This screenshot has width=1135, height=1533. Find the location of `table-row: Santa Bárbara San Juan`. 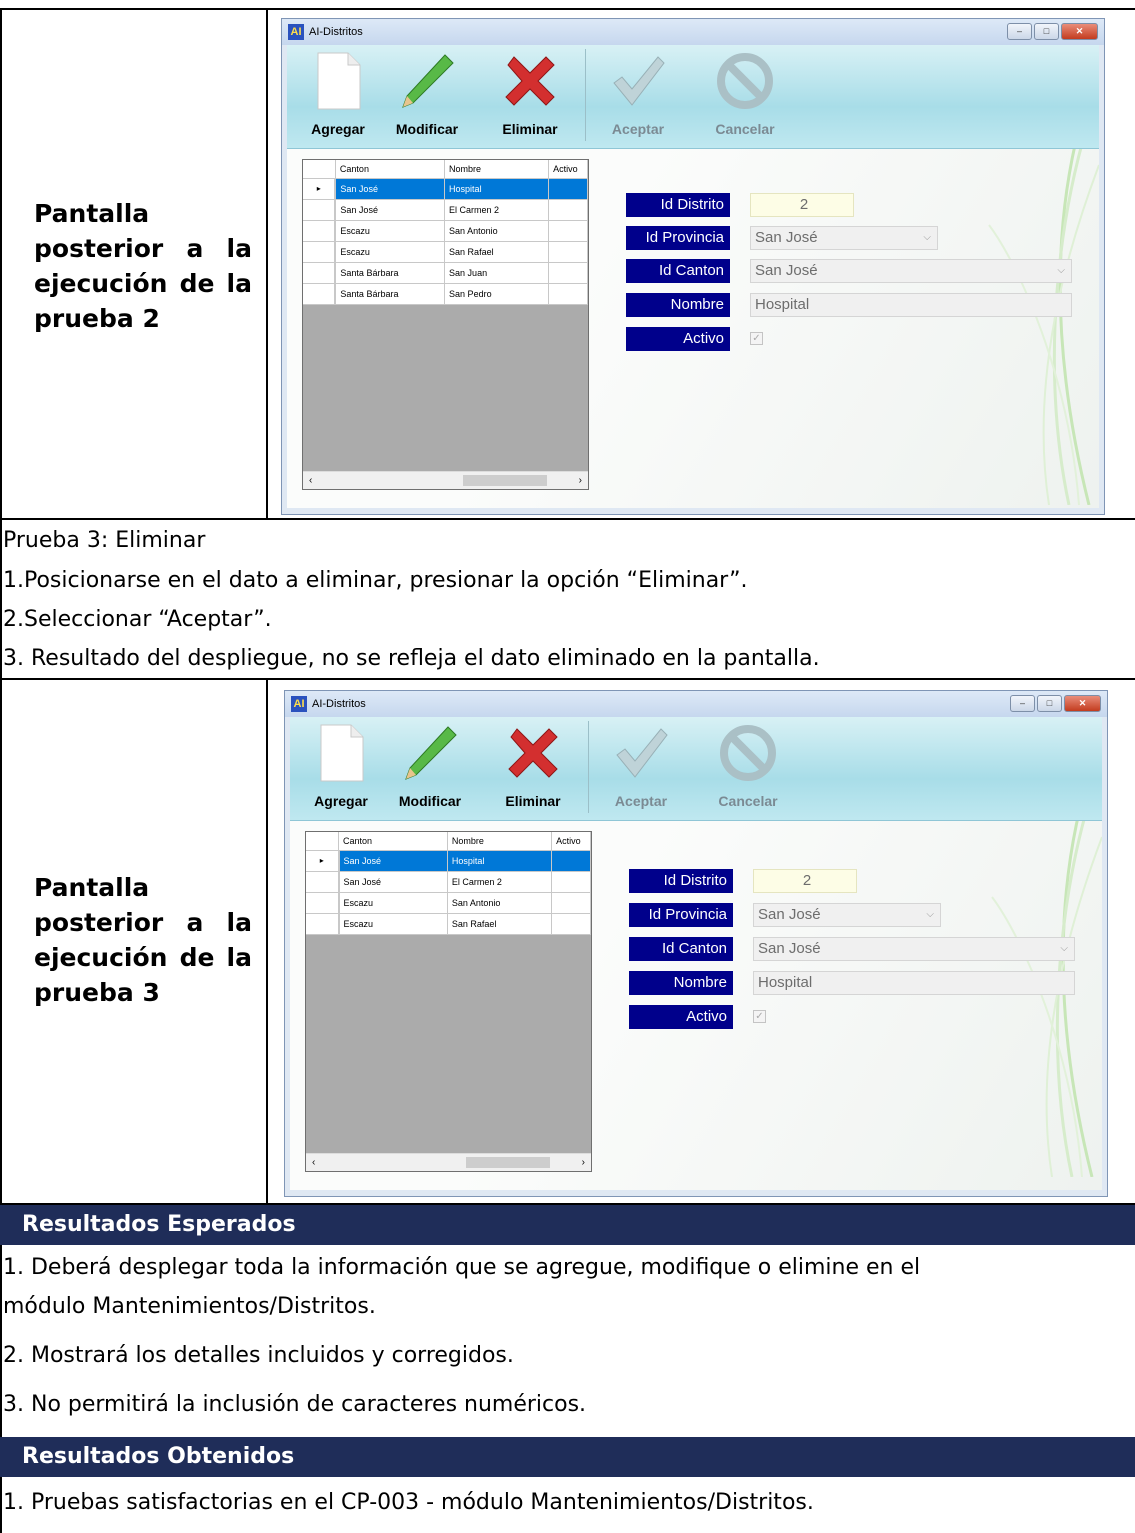

table-row: Santa Bárbara San Juan is located at coordinates (445, 273).